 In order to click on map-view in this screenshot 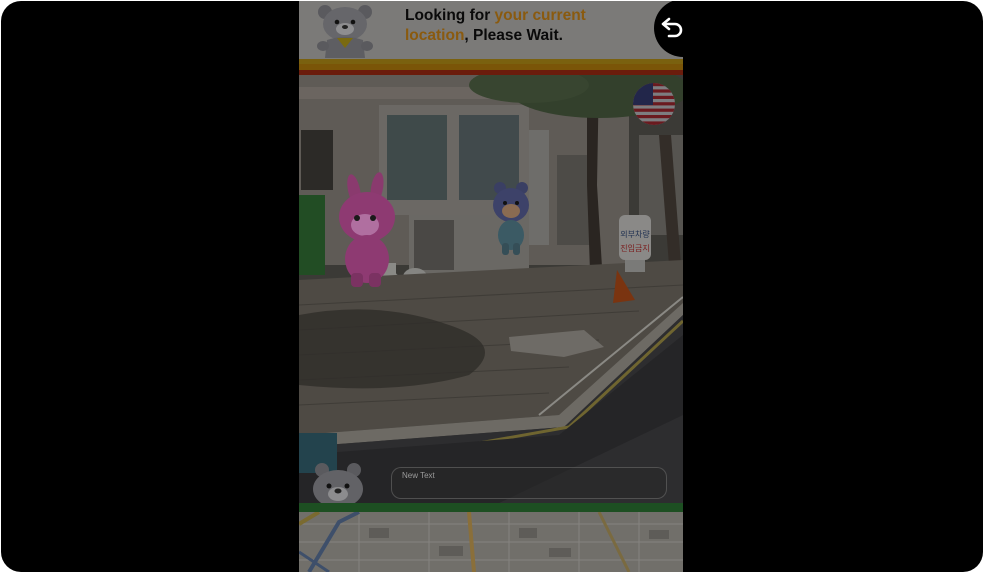, I will do `click(491, 541)`.